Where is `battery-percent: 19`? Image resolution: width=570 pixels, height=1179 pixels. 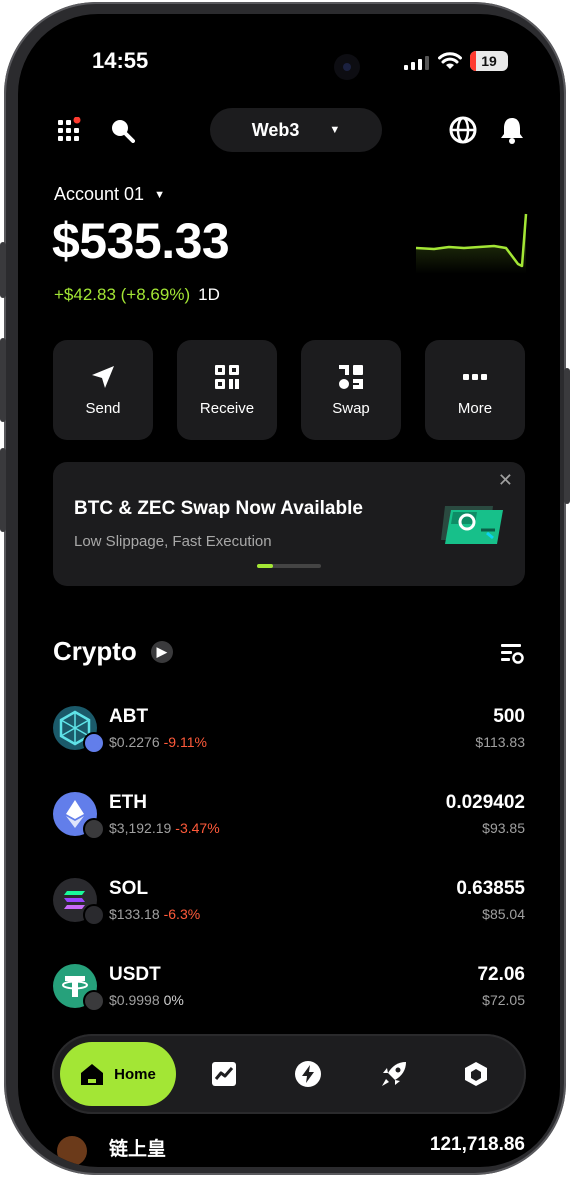 battery-percent: 19 is located at coordinates (489, 61).